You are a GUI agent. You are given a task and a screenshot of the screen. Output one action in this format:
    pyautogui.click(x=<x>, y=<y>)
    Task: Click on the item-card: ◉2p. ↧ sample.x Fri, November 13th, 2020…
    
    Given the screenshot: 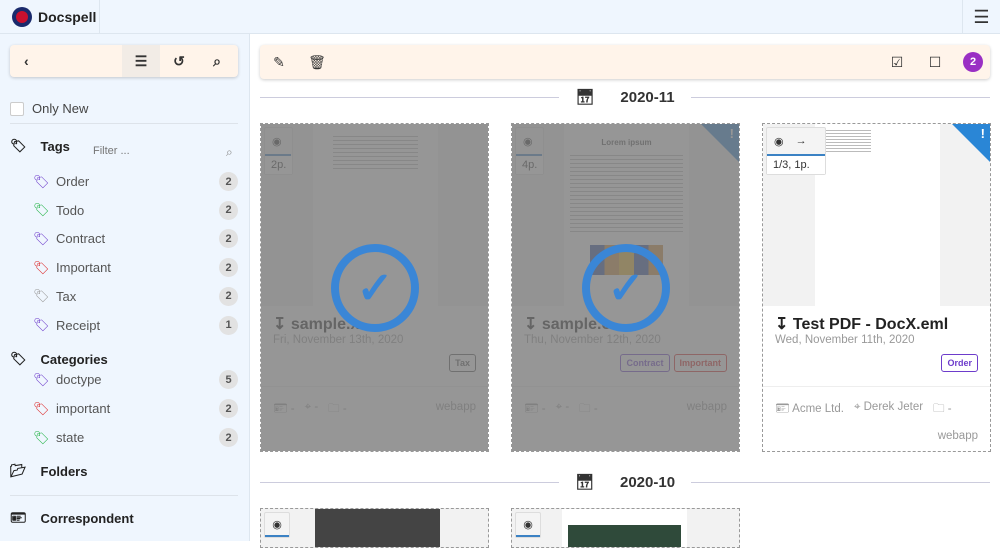 What is the action you would take?
    pyautogui.click(x=374, y=287)
    